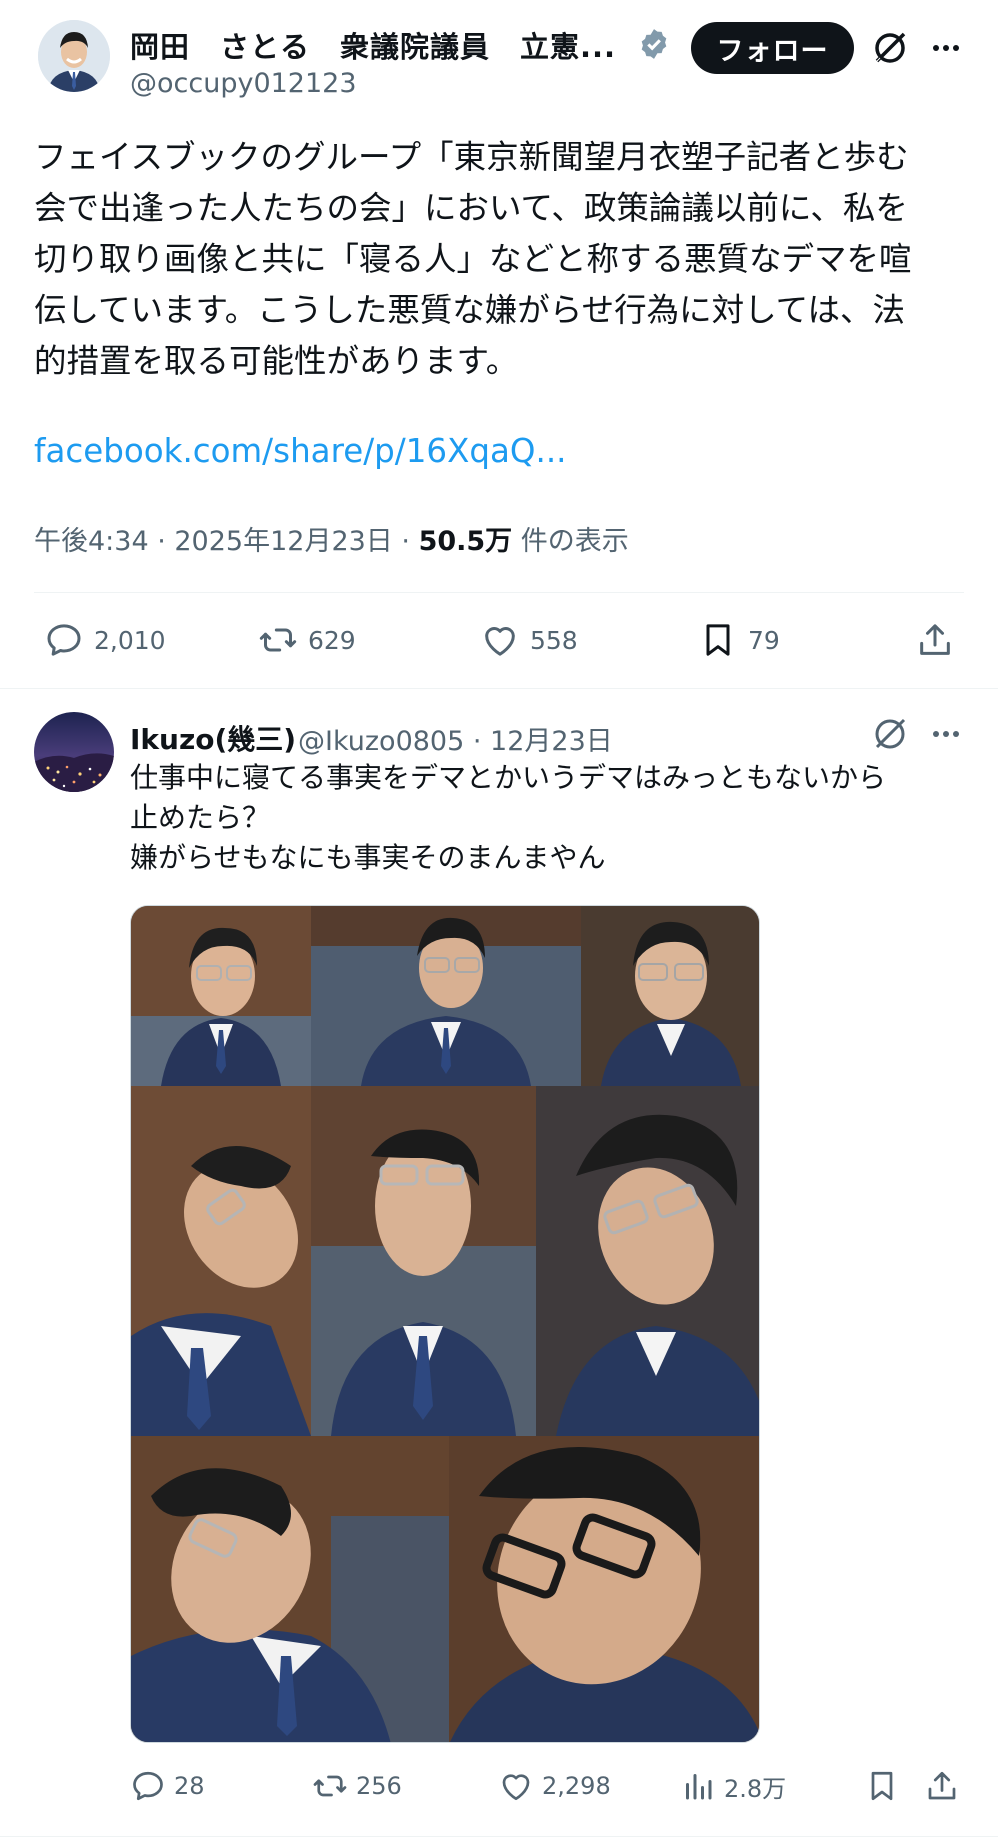 The width and height of the screenshot is (998, 1847). Describe the element at coordinates (654, 44) in the screenshot. I see `verified-badge-icon` at that location.